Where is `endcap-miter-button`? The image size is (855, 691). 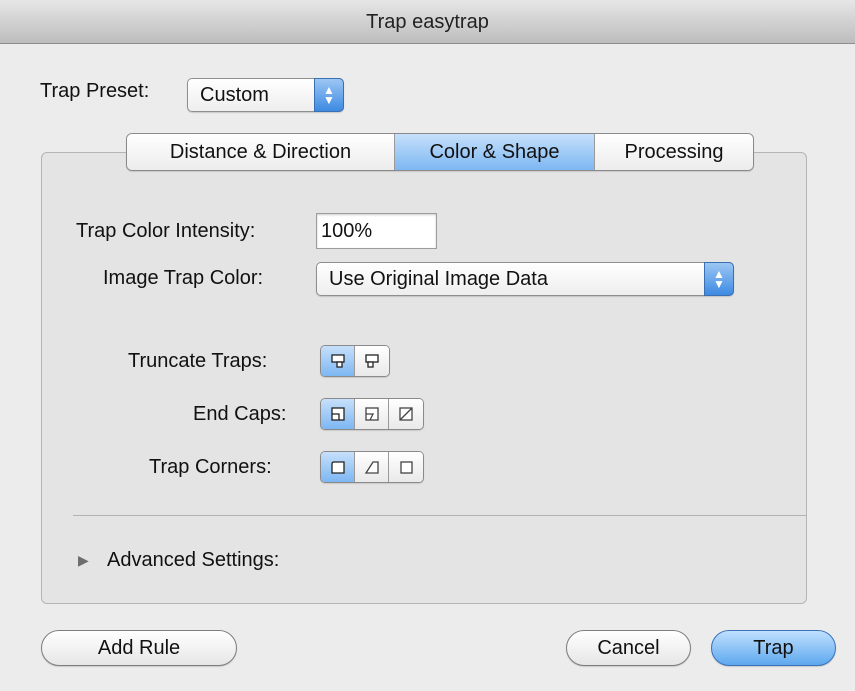 endcap-miter-button is located at coordinates (338, 414).